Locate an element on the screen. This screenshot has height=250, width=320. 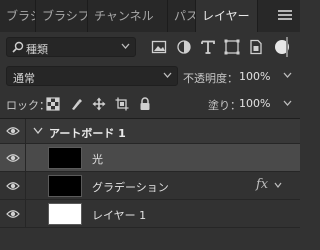
panel-tab-bar: ブラシ ブラシプリ チャンネル パス レイヤー is located at coordinates (150, 16).